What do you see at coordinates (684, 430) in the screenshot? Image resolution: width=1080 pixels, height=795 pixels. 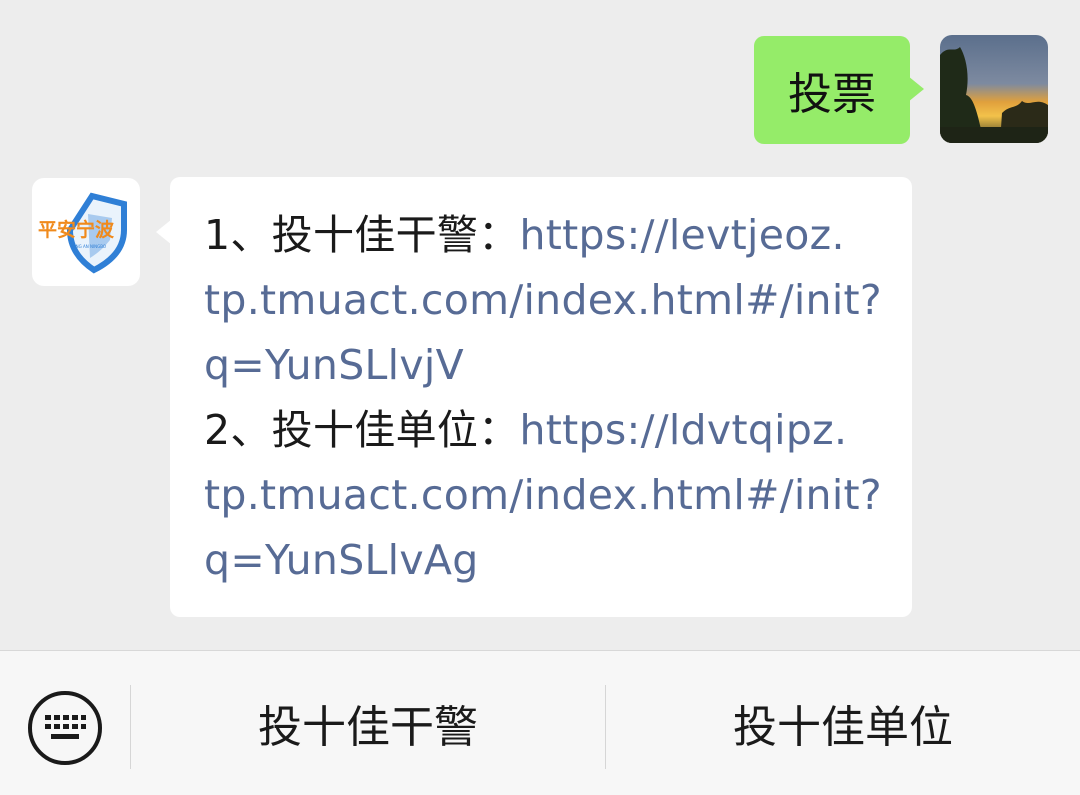 I see `message-link: https://ldvtqipz.` at bounding box center [684, 430].